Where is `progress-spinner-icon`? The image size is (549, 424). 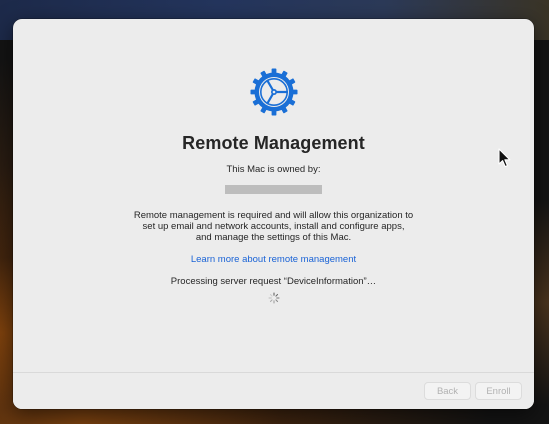
progress-spinner-icon is located at coordinates (273, 298).